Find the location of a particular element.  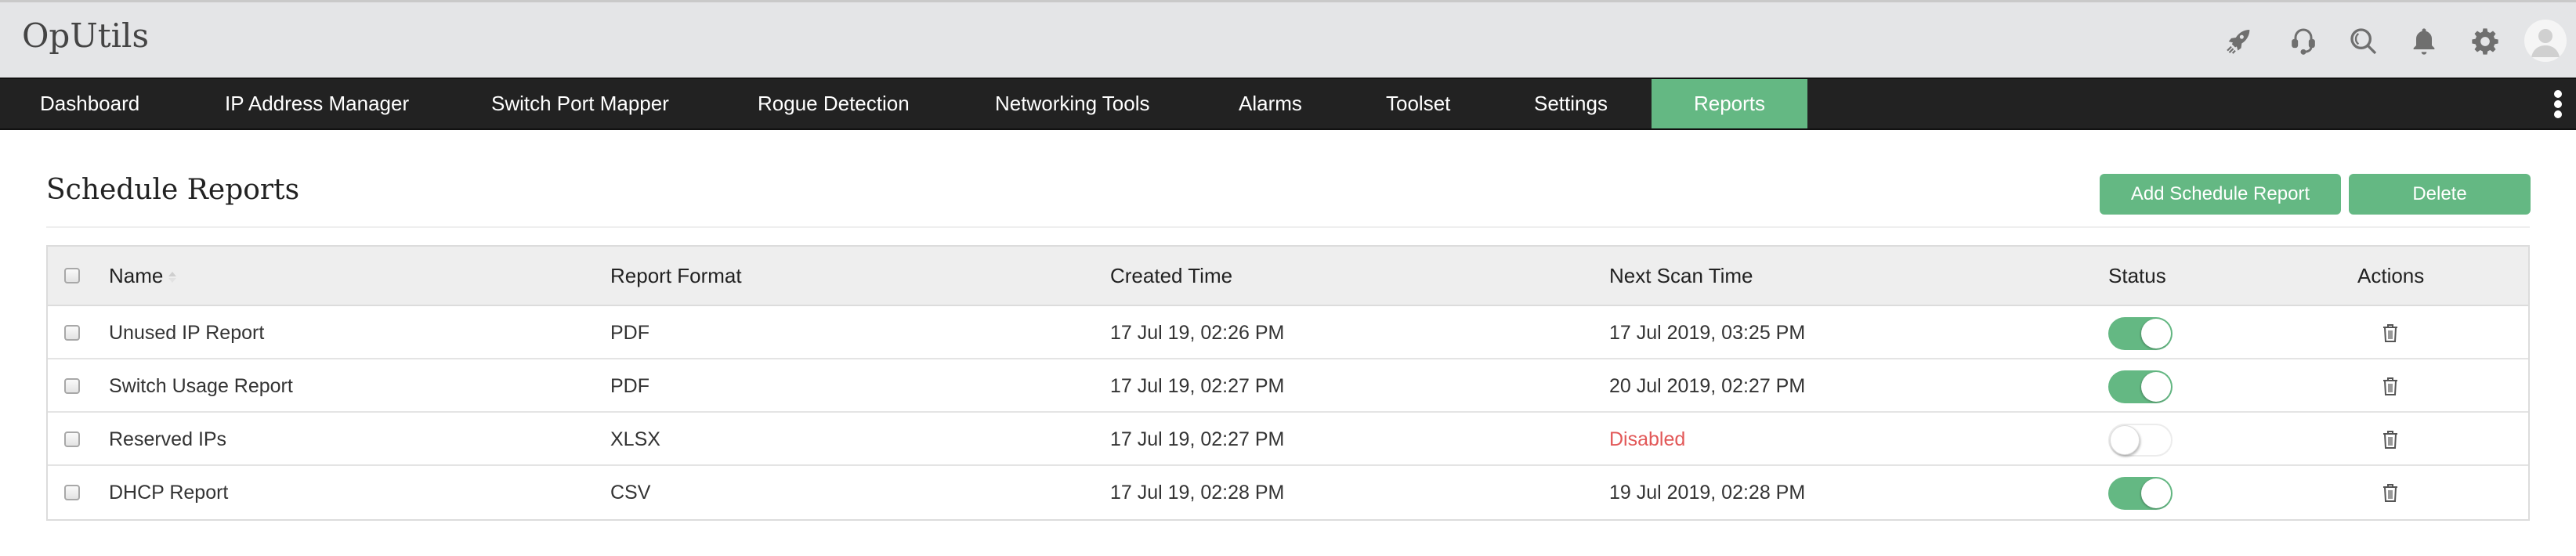

kebab-menu-icon is located at coordinates (2559, 104).